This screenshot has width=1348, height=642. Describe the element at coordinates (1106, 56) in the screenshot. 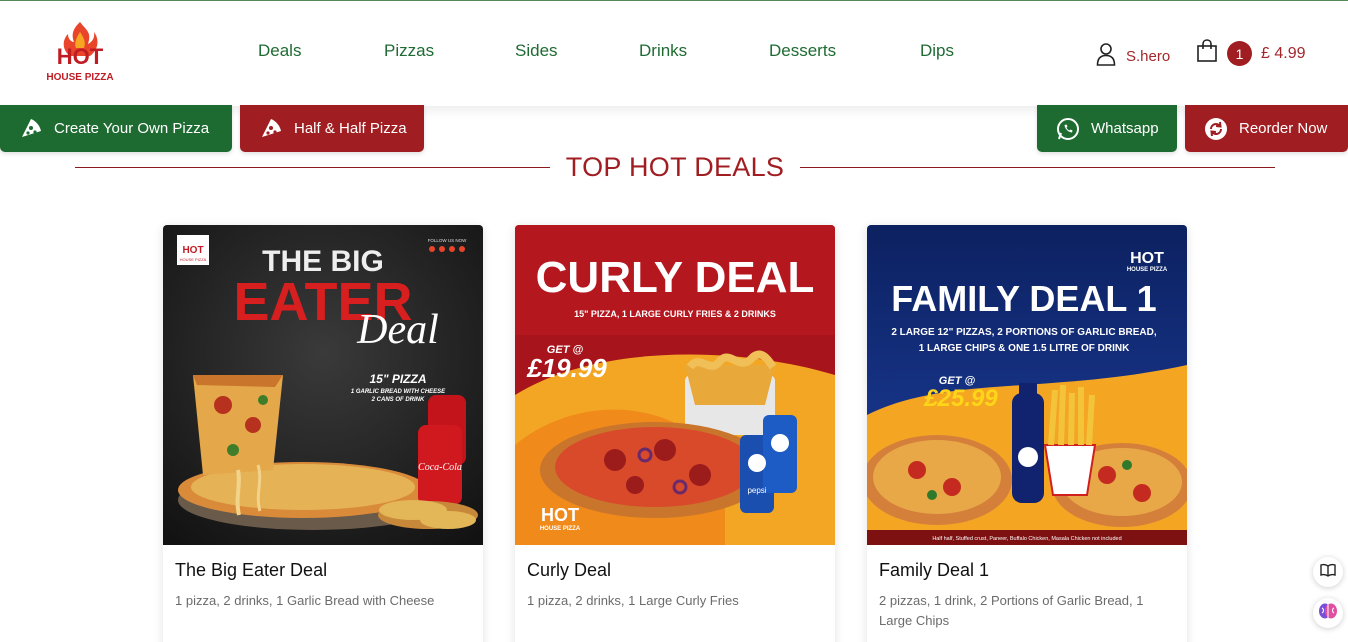

I see `user-icon` at that location.